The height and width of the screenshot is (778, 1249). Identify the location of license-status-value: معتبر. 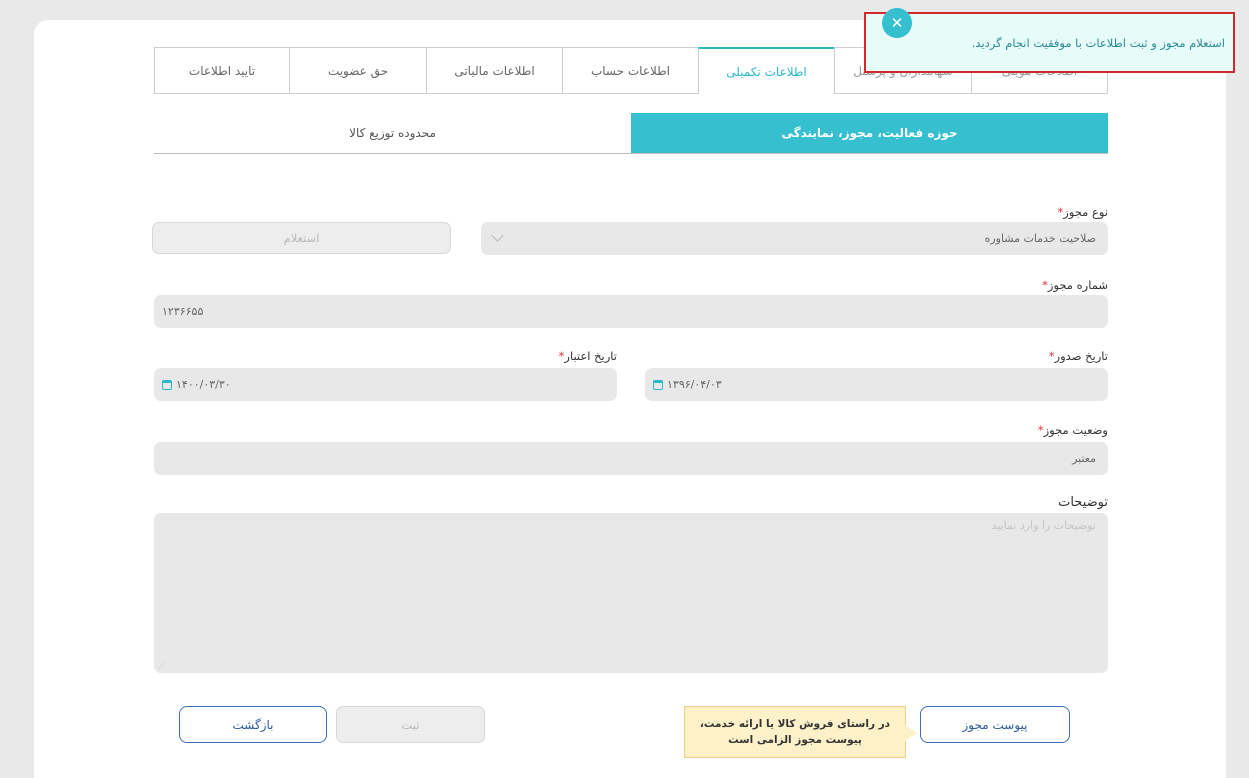
(1084, 458).